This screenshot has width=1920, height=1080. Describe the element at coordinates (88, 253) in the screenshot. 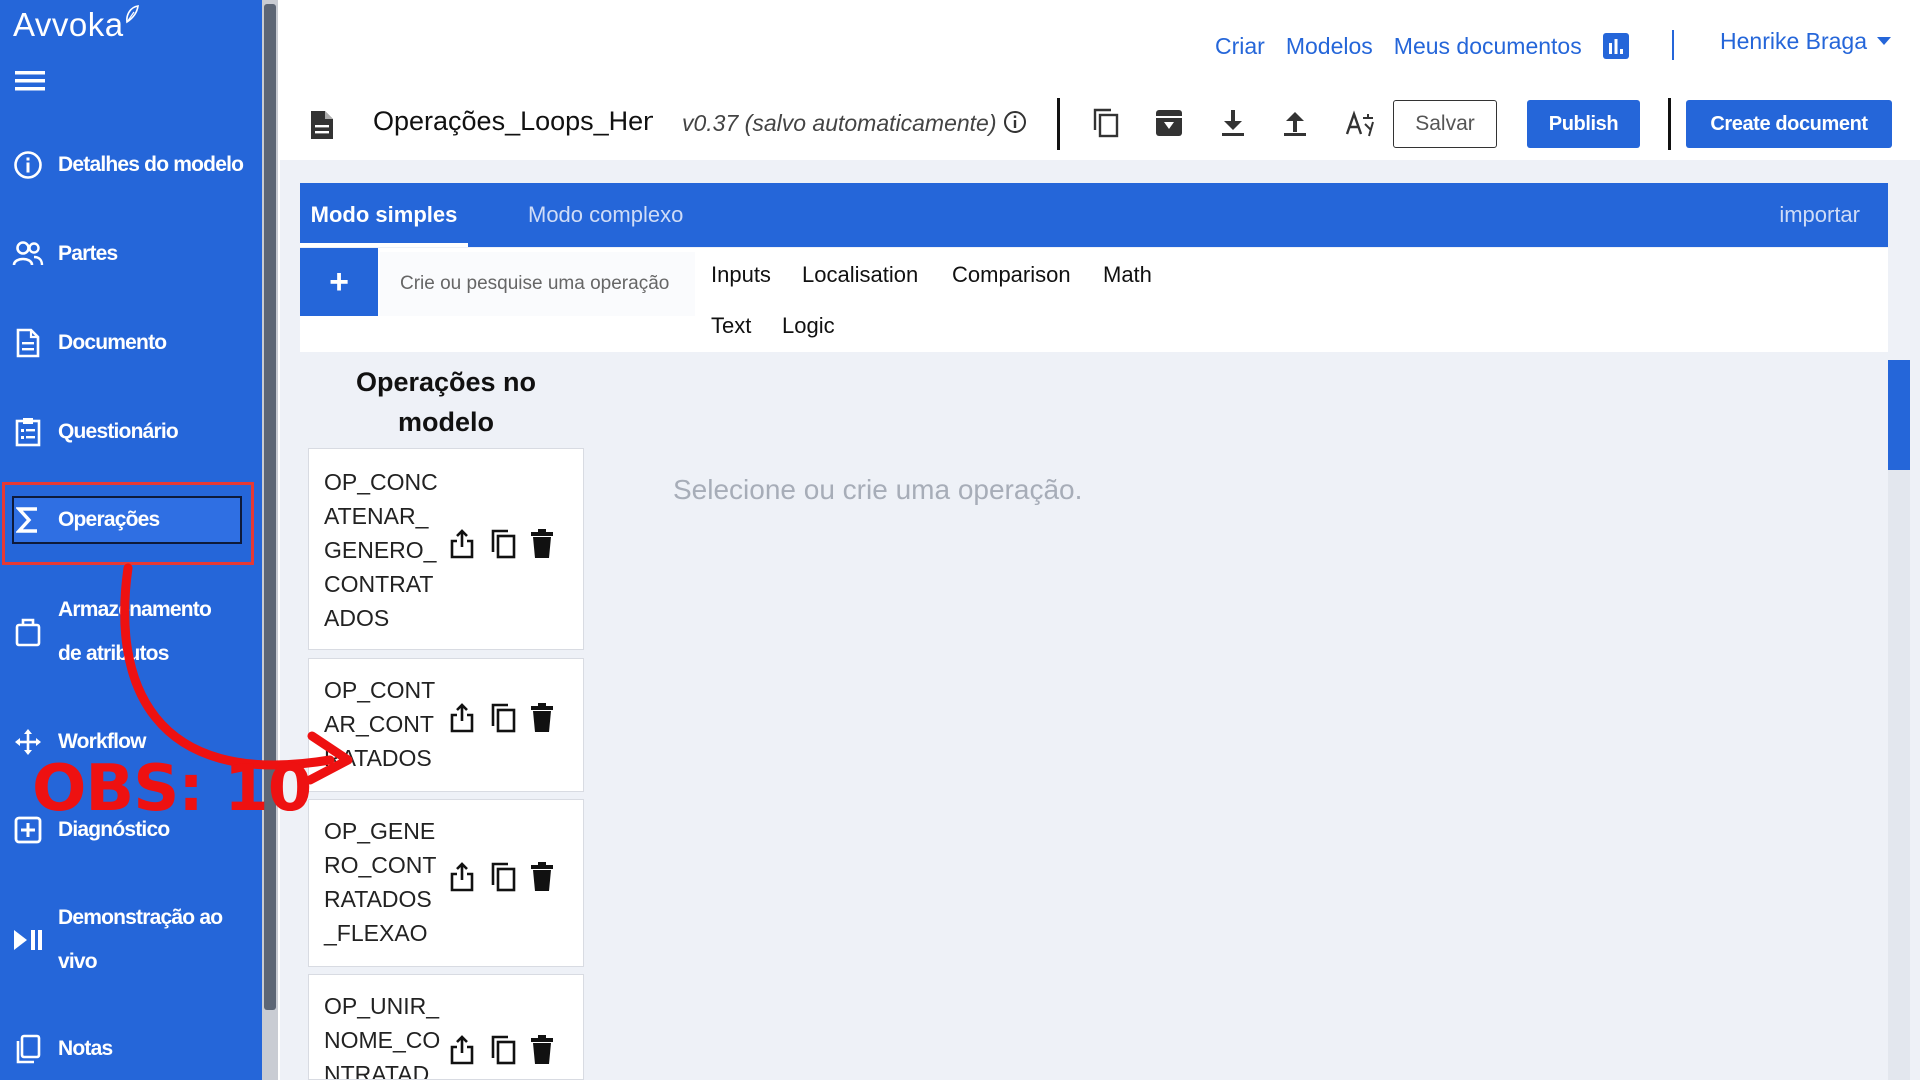

I see `sidebar-item-label: Partes` at that location.